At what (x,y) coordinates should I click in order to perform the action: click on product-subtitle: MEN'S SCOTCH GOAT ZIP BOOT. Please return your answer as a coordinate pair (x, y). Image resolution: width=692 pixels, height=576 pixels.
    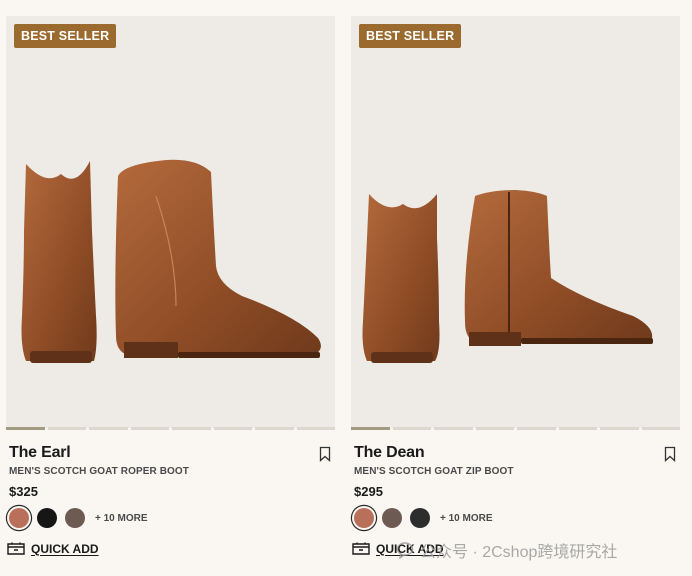
    Looking at the image, I should click on (434, 471).